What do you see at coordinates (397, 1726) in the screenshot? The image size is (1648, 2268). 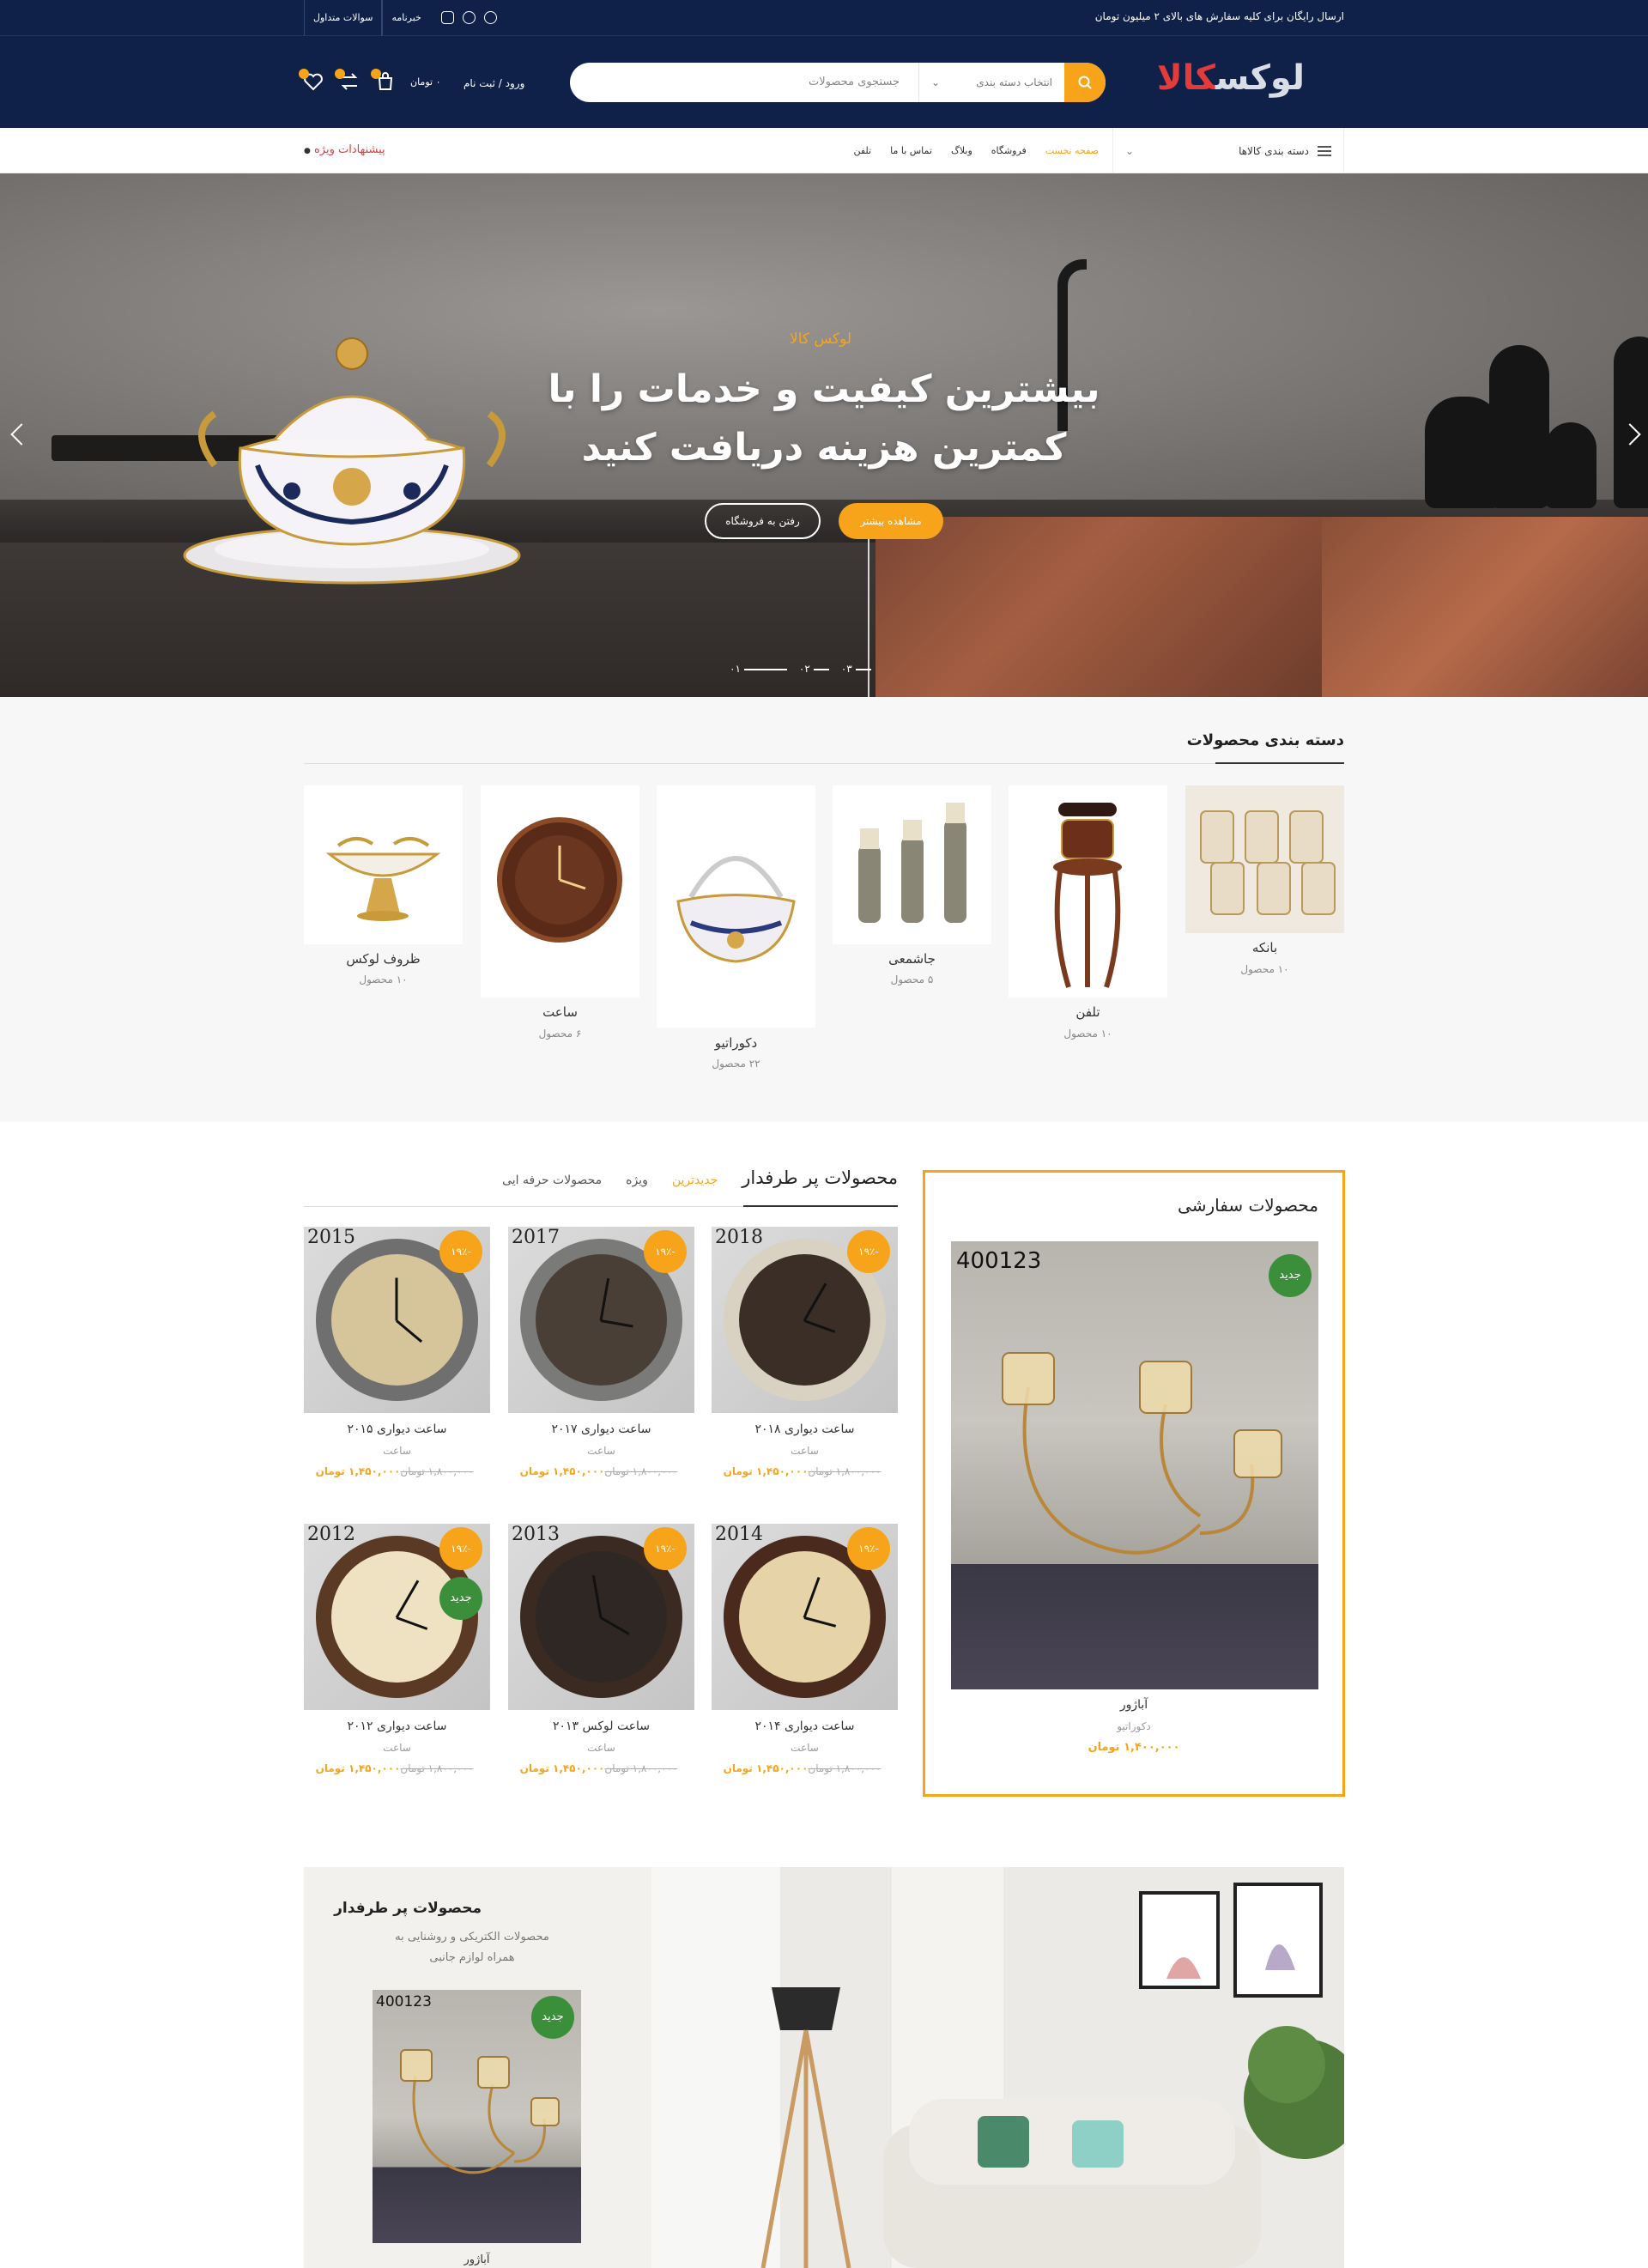 I see `product-name: ساعت دیواری ۲۰۱۲` at bounding box center [397, 1726].